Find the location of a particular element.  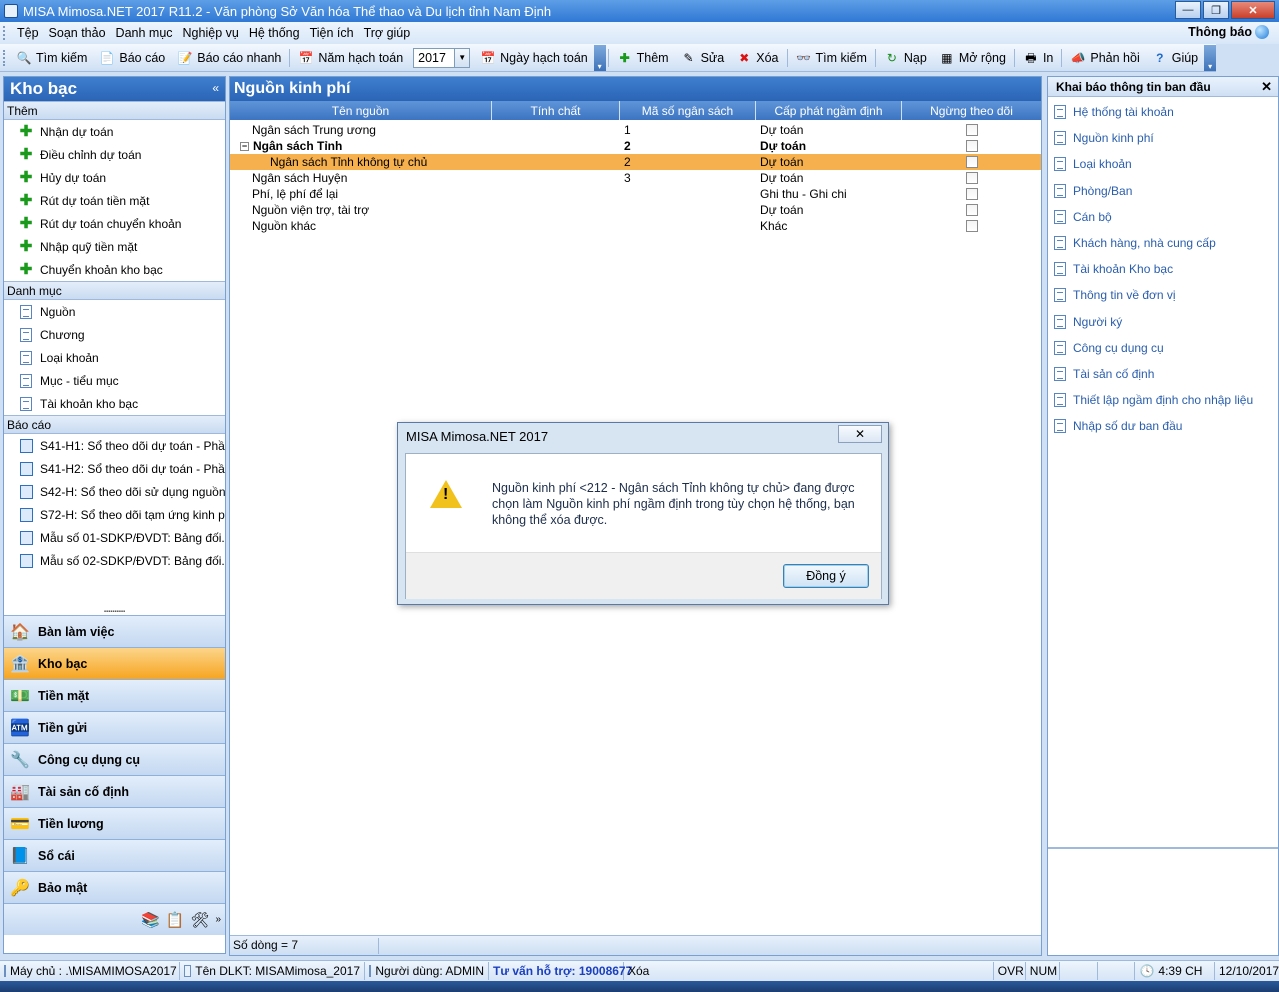

table-row: Nguồn khác Khác is located at coordinates (635, 226).